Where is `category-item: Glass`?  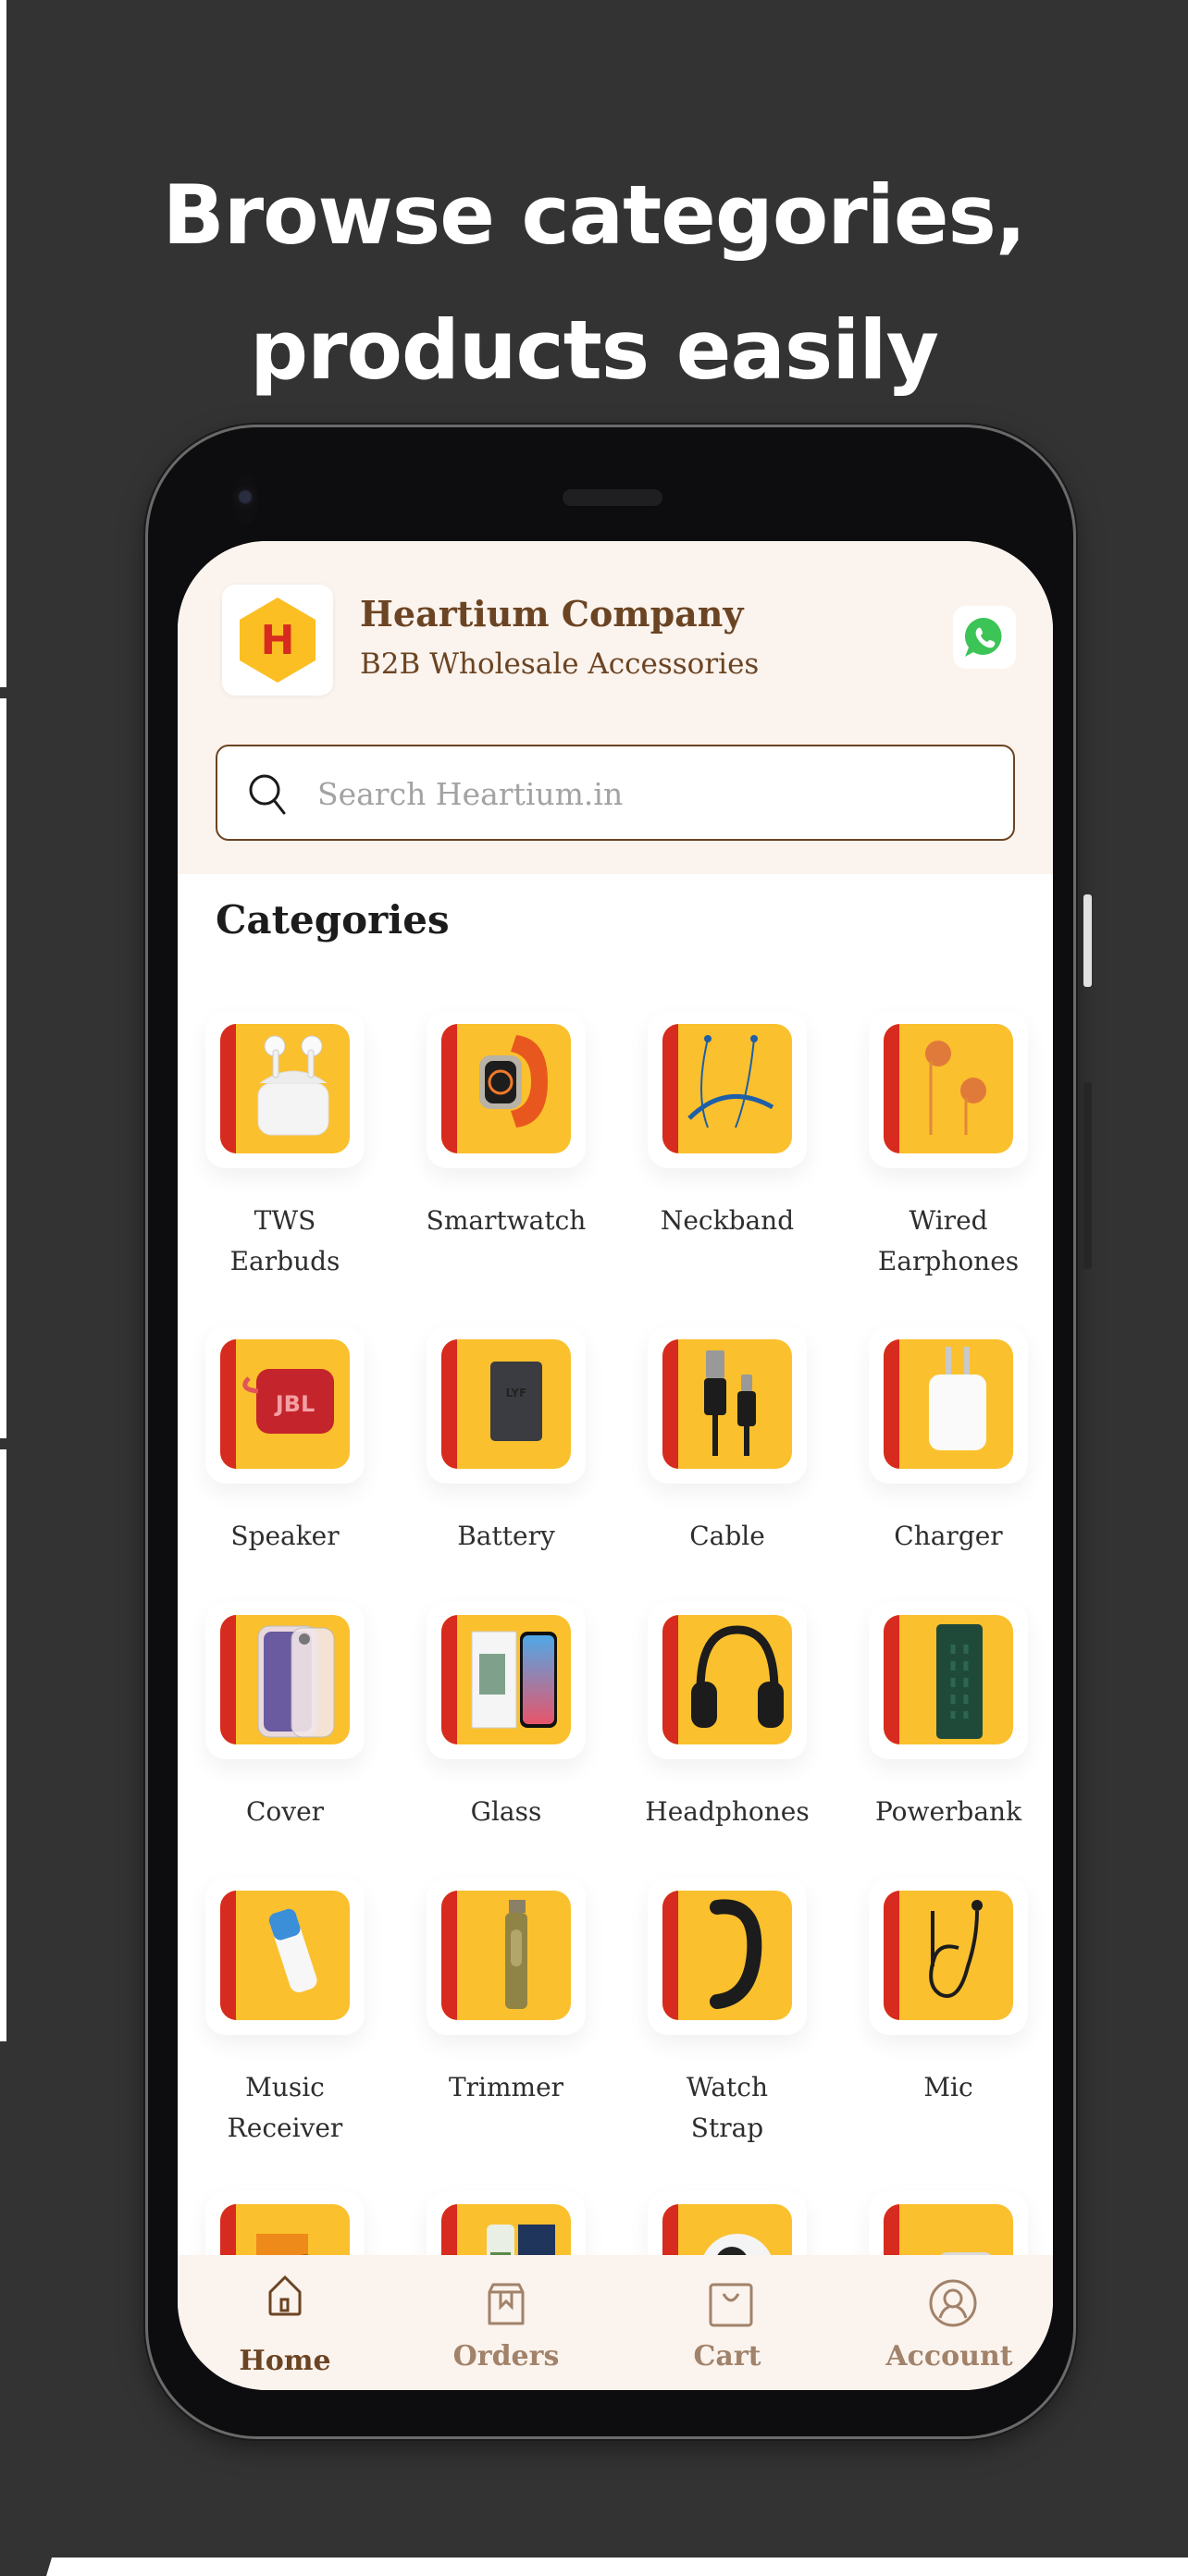 category-item: Glass is located at coordinates (500, 1741).